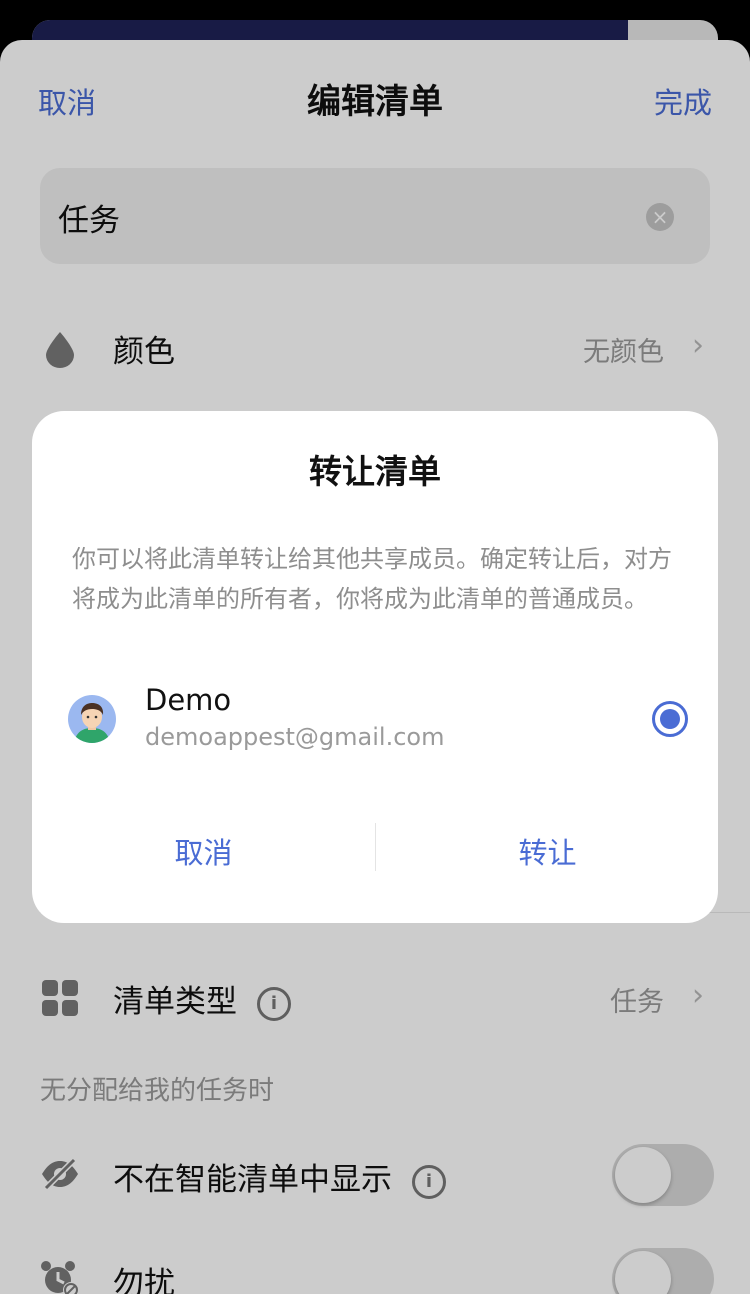 The height and width of the screenshot is (1294, 750). I want to click on member-email: demoappest@gmail.com, so click(295, 737).